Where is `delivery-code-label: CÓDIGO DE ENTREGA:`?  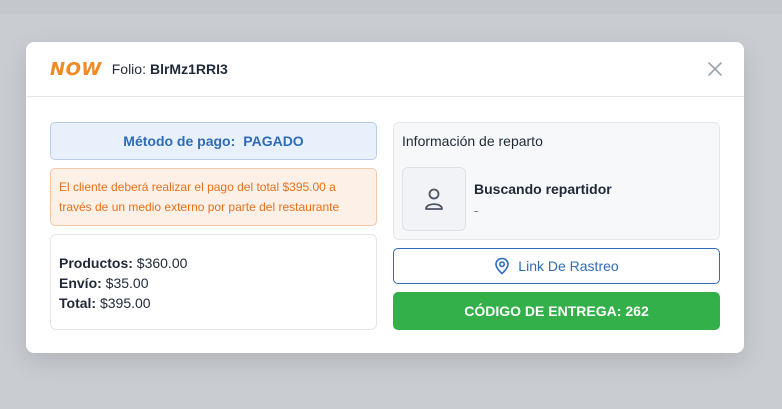
delivery-code-label: CÓDIGO DE ENTREGA: is located at coordinates (543, 311).